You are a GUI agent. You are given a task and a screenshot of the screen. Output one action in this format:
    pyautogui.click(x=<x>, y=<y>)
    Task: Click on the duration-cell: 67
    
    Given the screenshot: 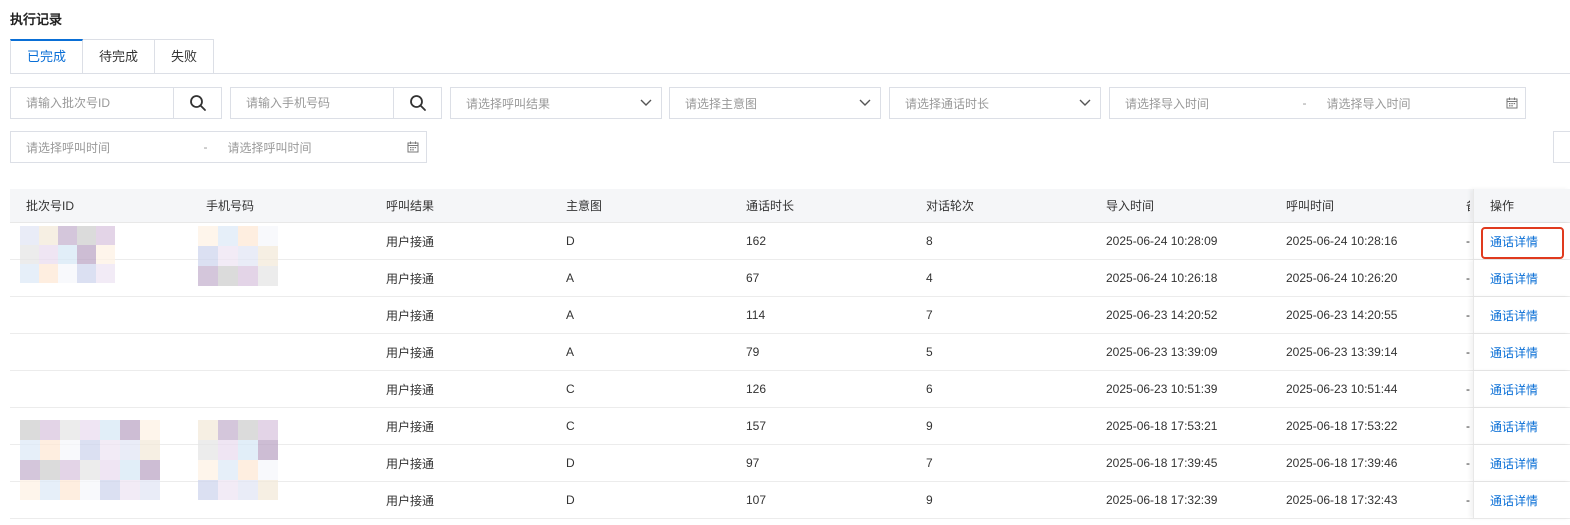 What is the action you would take?
    pyautogui.click(x=753, y=278)
    